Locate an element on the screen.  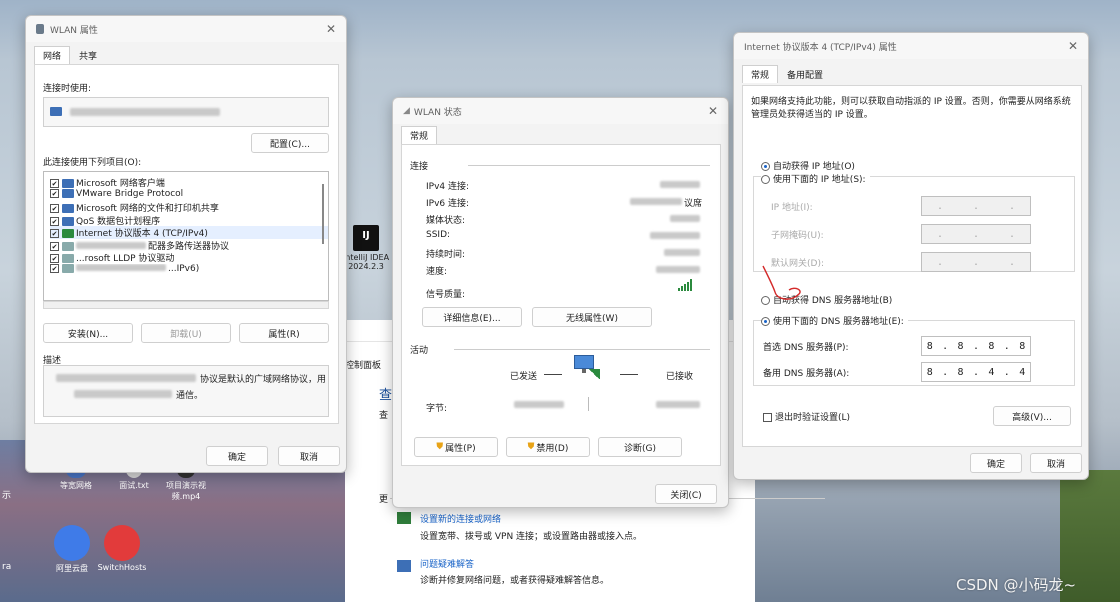
tab-sharing: 共享 is located at coordinates (88, 55).